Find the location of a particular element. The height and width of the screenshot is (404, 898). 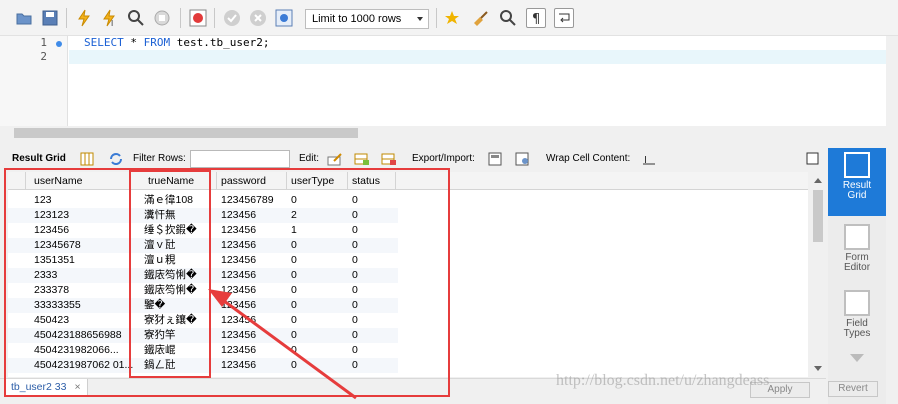

commit-icon is located at coordinates (232, 18).